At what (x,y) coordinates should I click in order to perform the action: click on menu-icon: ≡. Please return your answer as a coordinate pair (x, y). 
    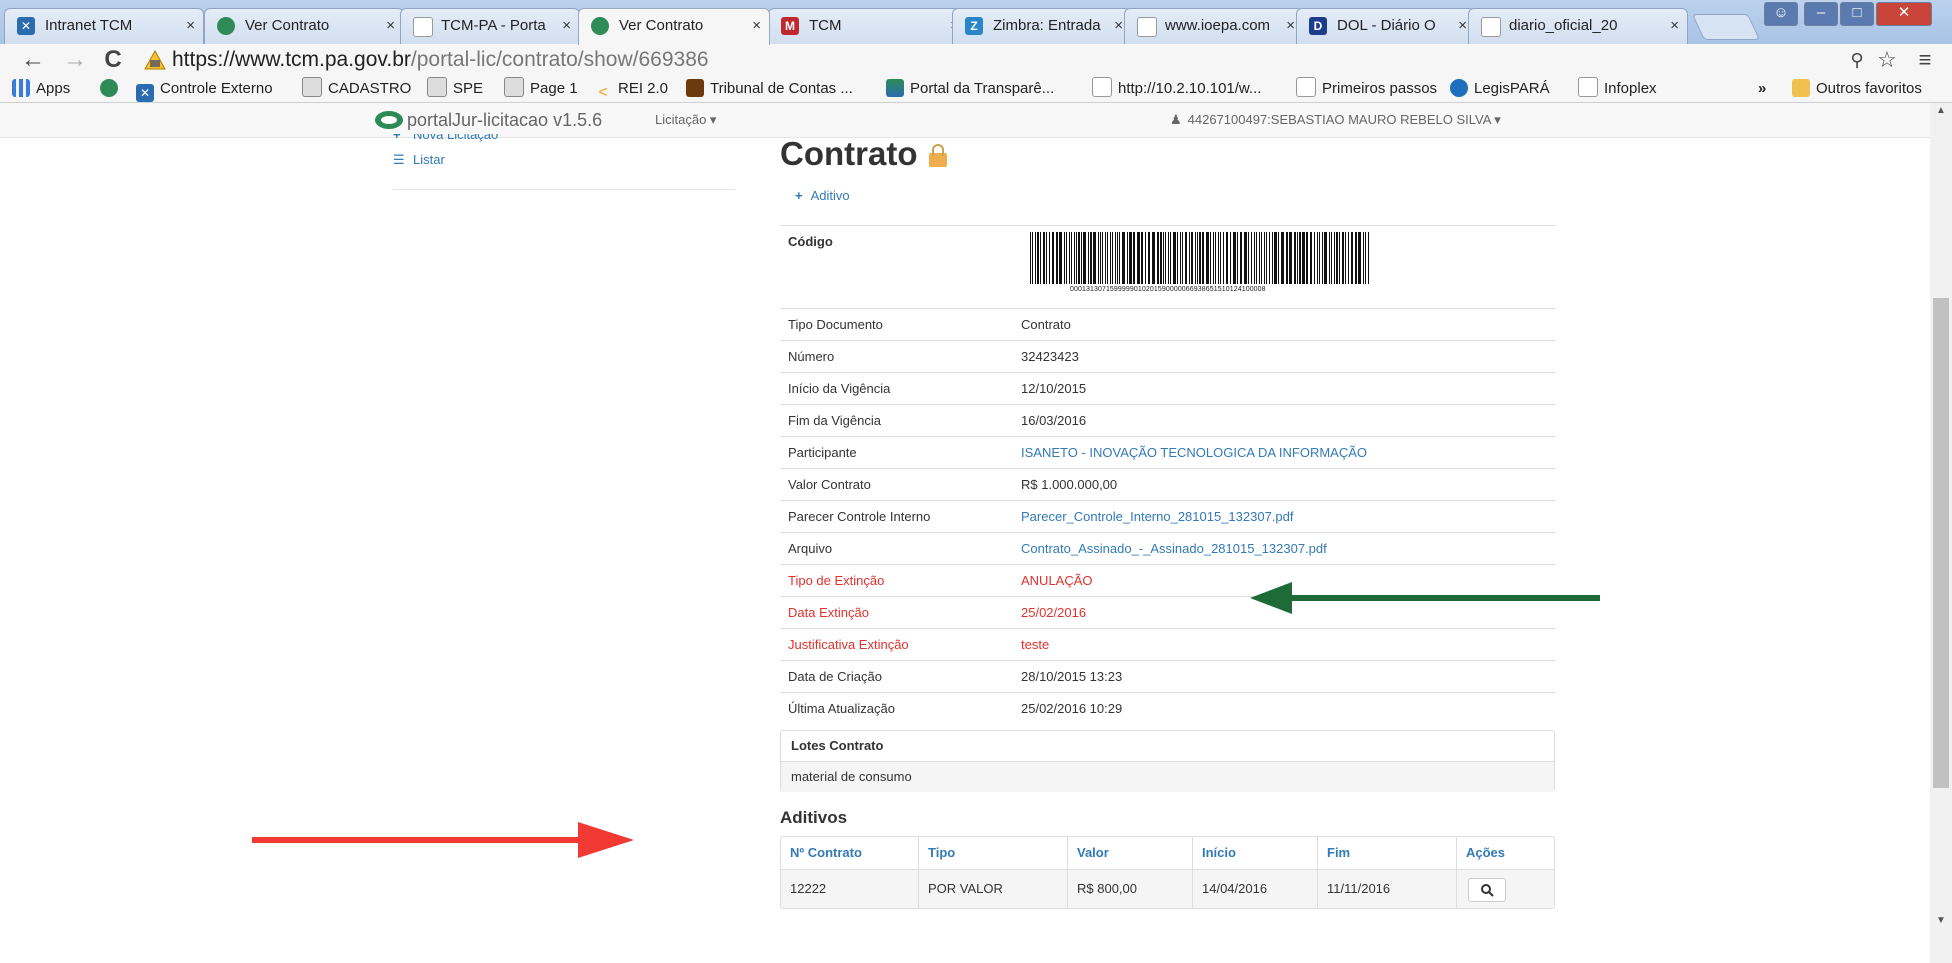
    Looking at the image, I should click on (1925, 60).